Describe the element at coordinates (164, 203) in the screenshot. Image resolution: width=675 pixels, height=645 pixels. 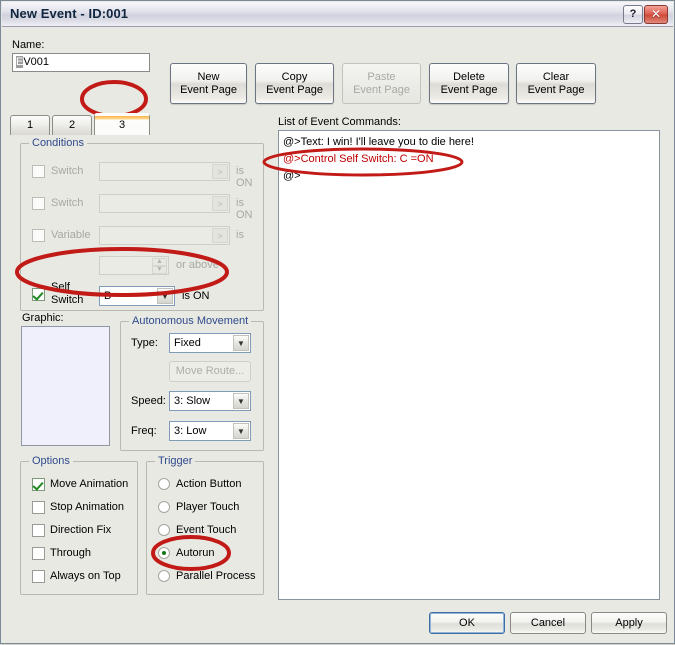
I see `condition-switch2-field: >` at that location.